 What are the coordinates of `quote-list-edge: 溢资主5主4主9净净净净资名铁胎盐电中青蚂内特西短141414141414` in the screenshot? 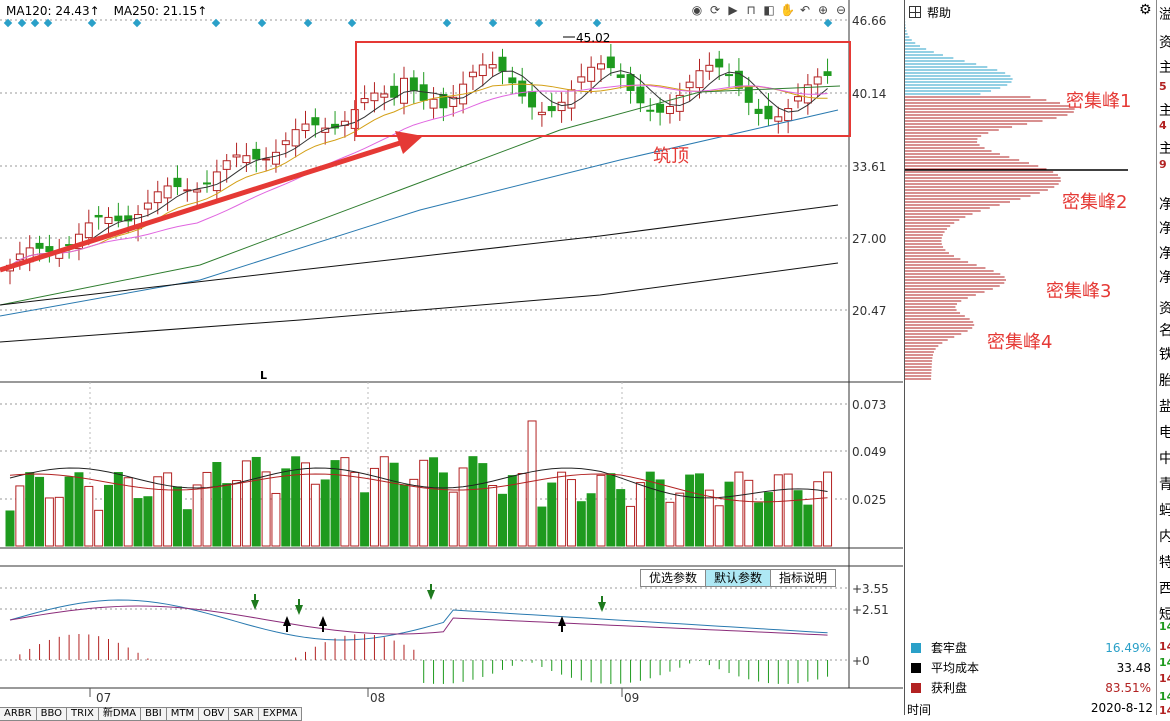 It's located at (1163, 357).